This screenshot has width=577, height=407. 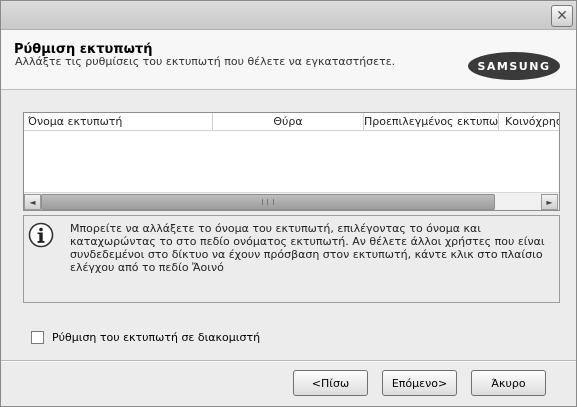 What do you see at coordinates (529, 121) in the screenshot?
I see `column-header-shared: Κοινόχρηστος` at bounding box center [529, 121].